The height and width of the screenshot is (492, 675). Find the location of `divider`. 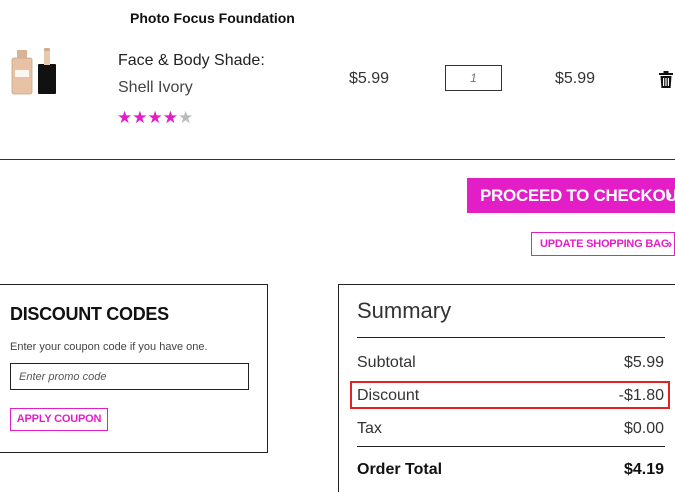

divider is located at coordinates (337, 159).